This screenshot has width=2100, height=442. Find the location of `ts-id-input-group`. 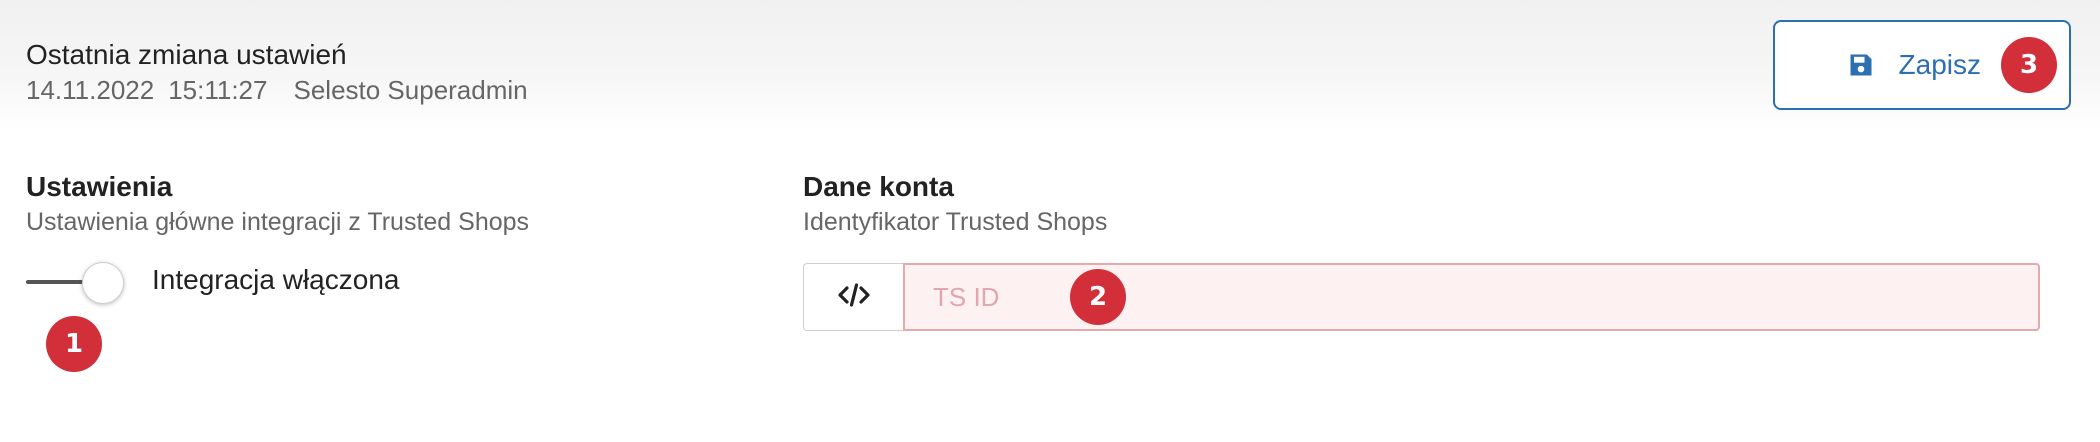

ts-id-input-group is located at coordinates (1421, 297).